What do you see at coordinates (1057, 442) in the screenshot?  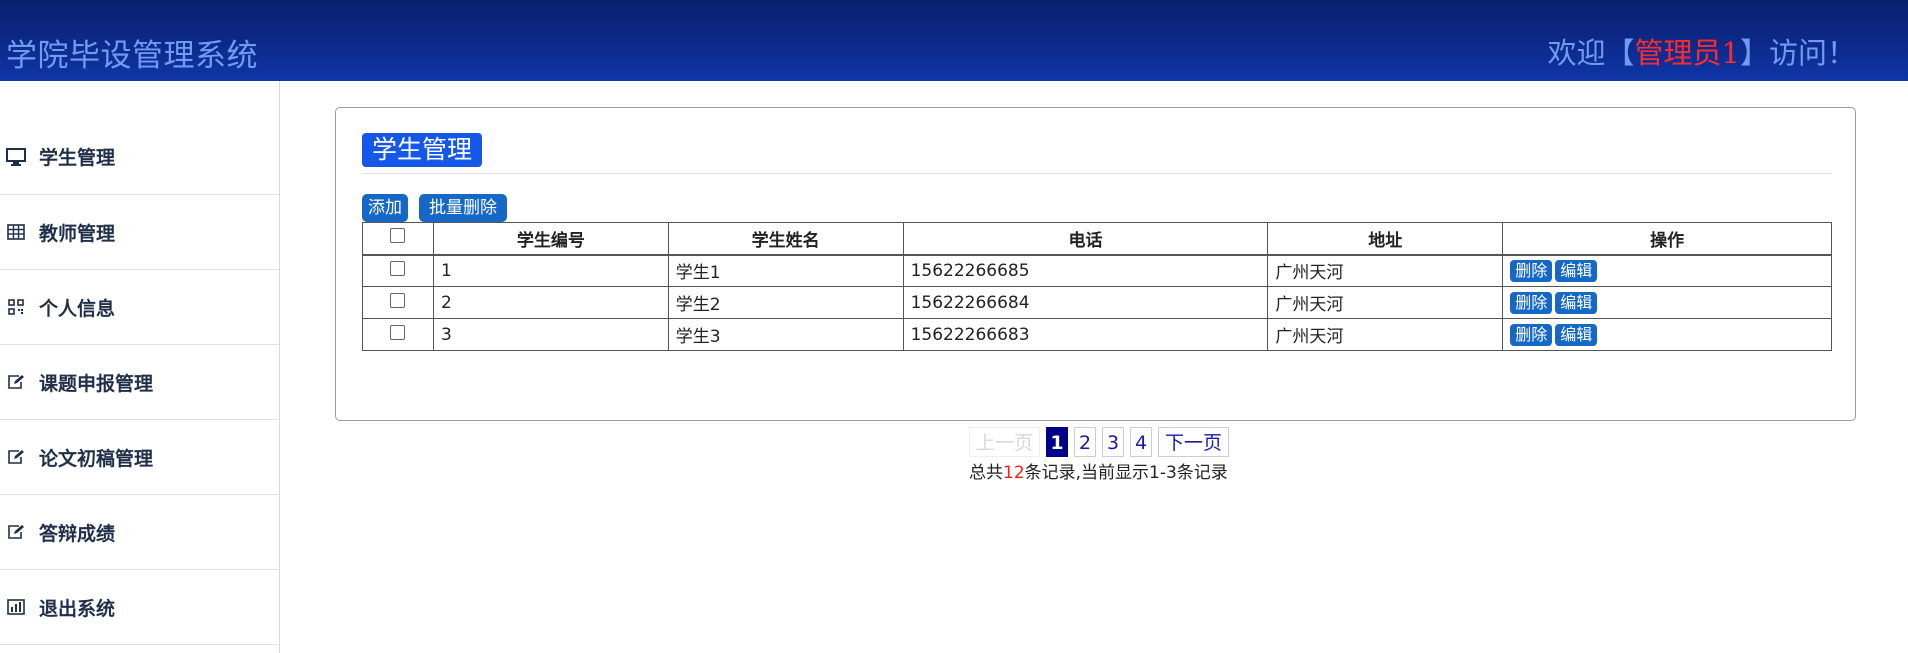 I see `page-button-1: 1` at bounding box center [1057, 442].